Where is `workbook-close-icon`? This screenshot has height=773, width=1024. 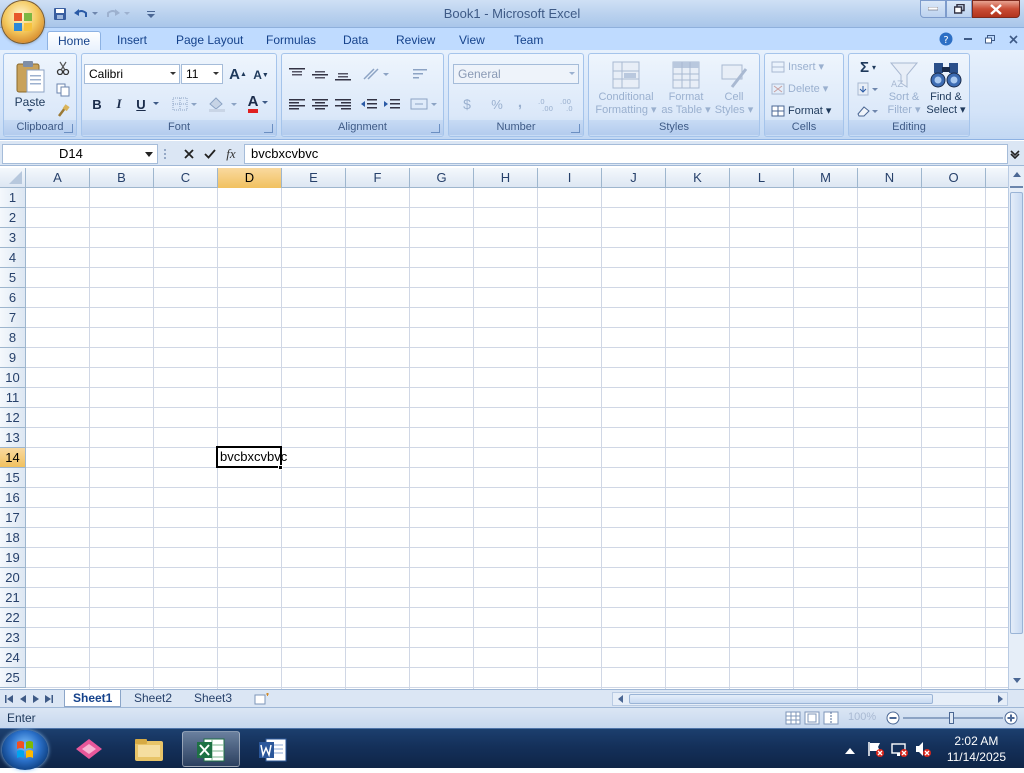
workbook-close-icon is located at coordinates (1013, 39).